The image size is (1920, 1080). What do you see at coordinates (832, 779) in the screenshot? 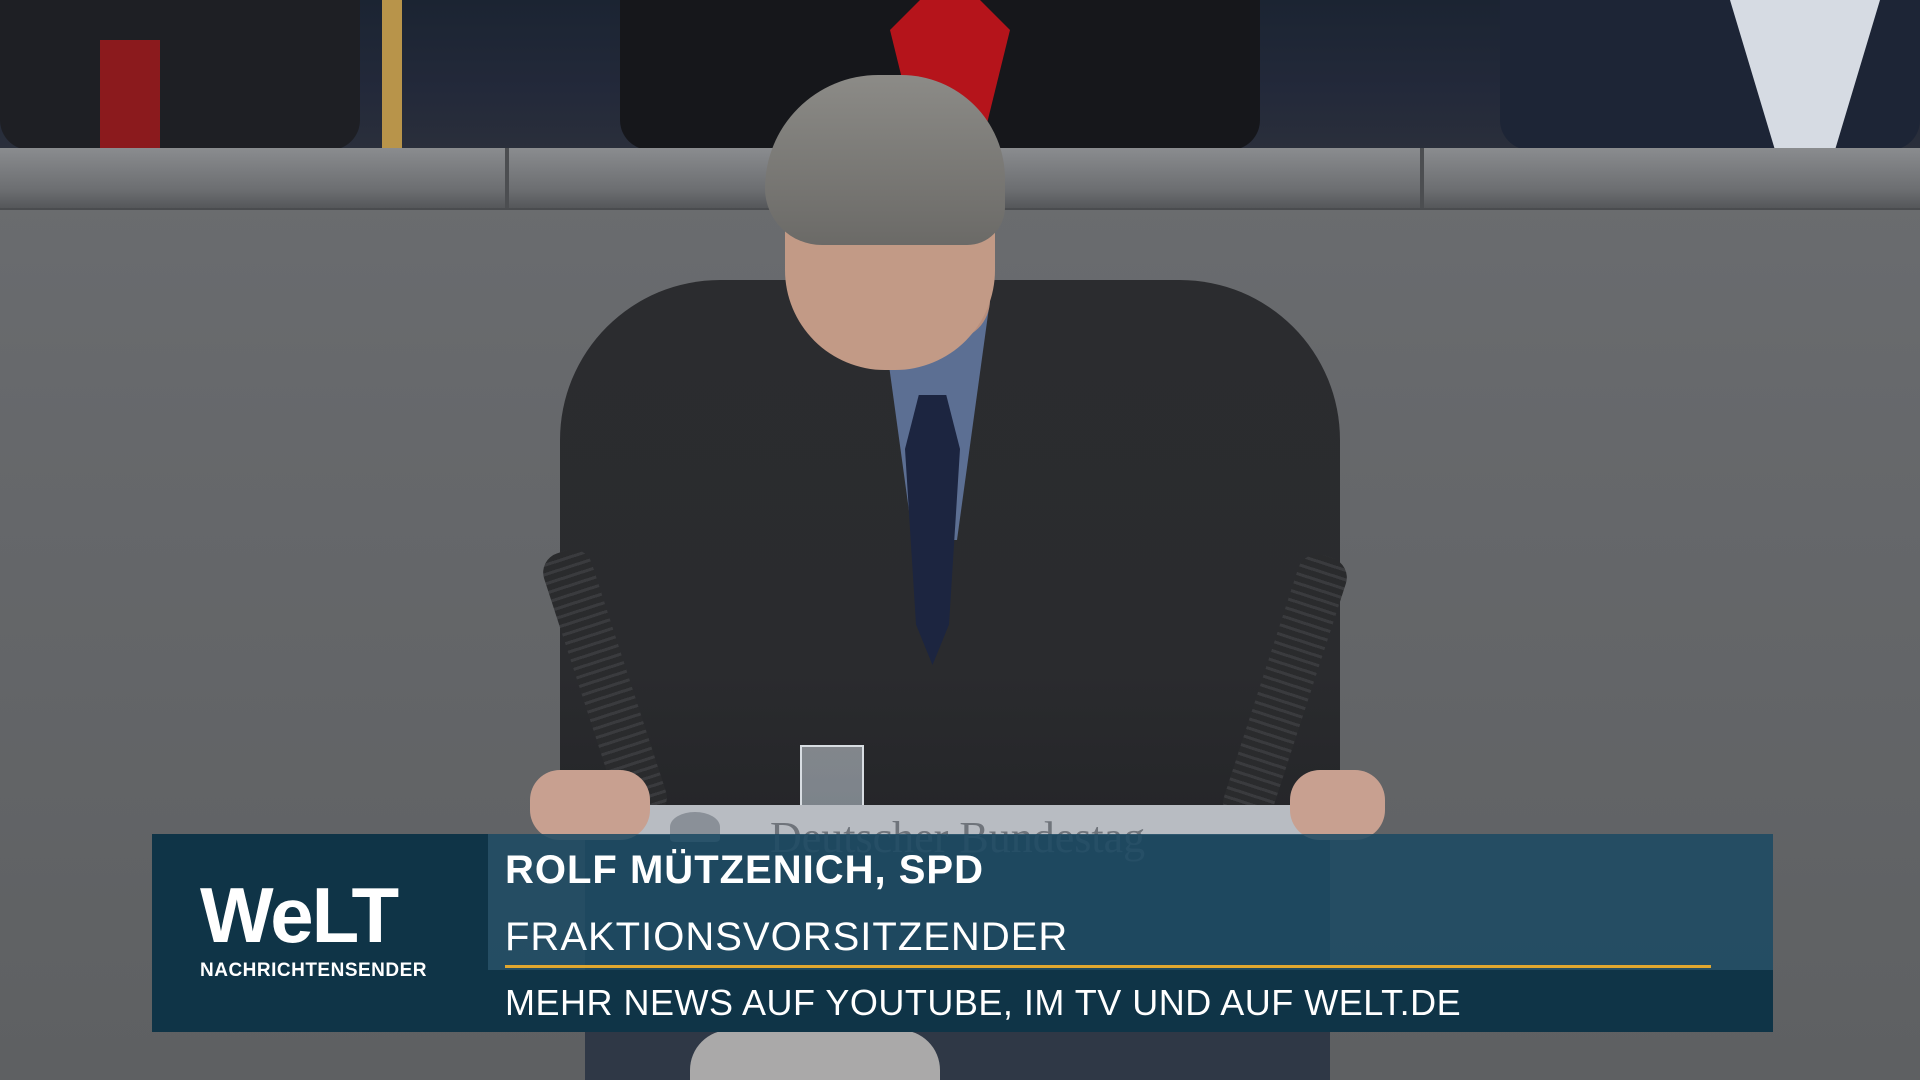
I see `water-glass` at bounding box center [832, 779].